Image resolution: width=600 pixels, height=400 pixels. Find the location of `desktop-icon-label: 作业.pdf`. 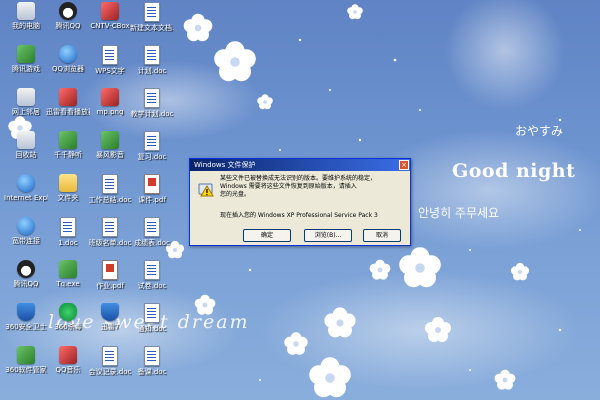

desktop-icon-label: 作业.pdf is located at coordinates (110, 286).